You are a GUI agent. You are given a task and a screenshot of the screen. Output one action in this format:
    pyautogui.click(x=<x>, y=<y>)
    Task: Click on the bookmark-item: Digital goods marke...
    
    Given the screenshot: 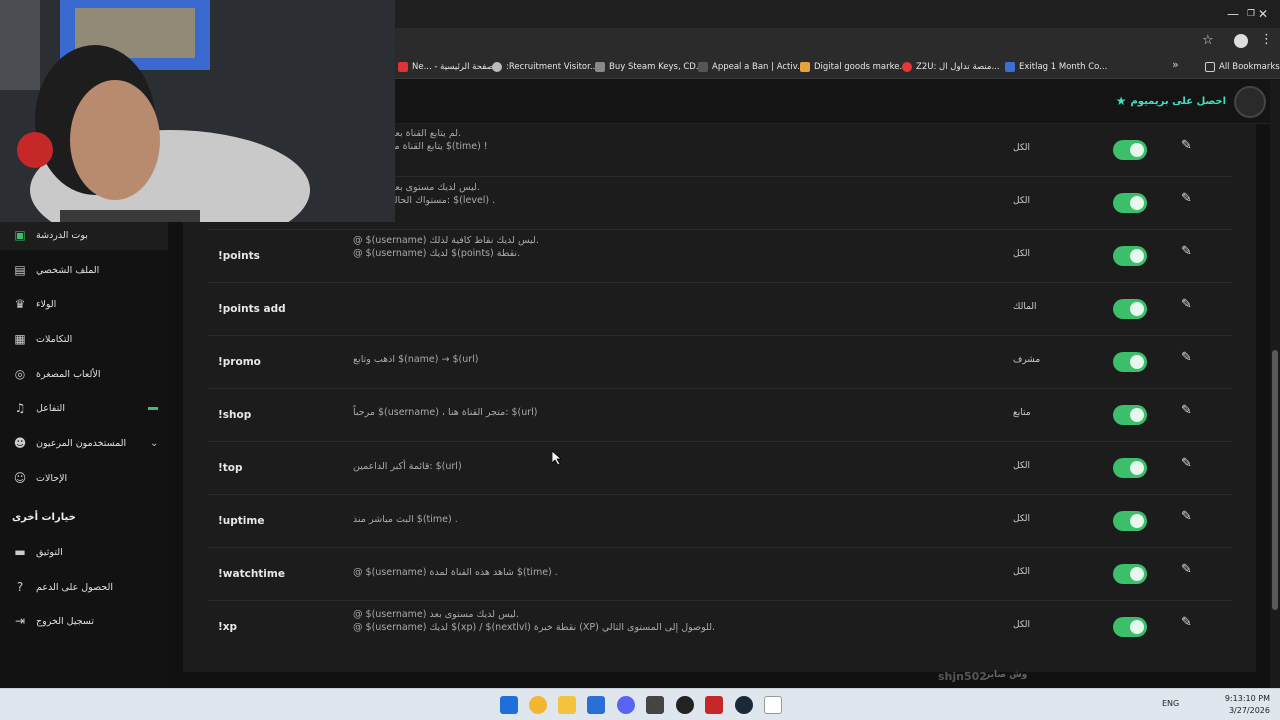 What is the action you would take?
    pyautogui.click(x=854, y=67)
    